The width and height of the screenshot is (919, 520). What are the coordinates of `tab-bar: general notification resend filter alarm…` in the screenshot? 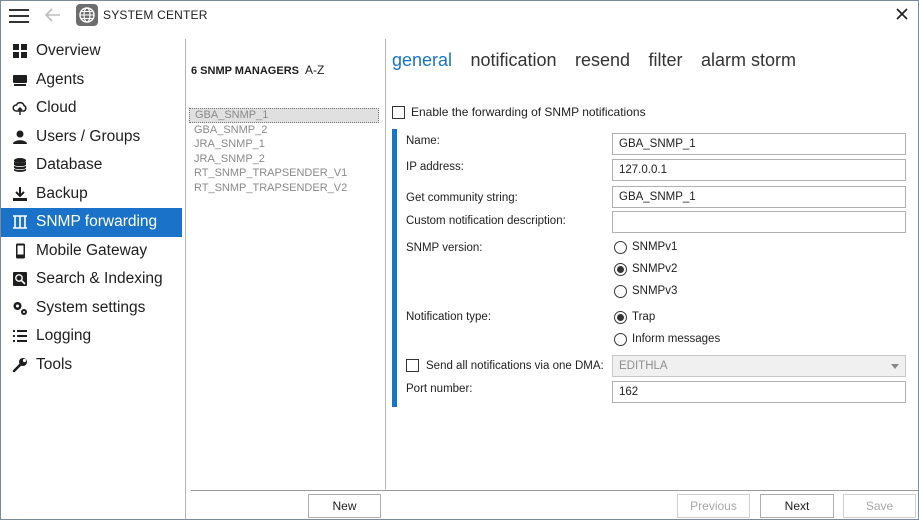 It's located at (601, 62).